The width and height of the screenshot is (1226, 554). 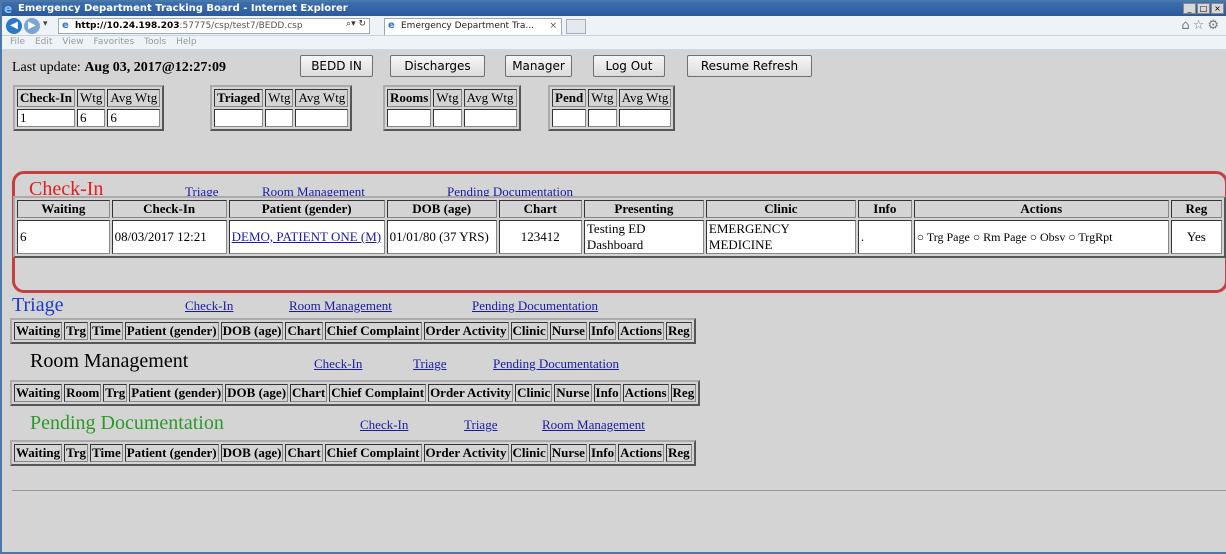 I want to click on column-header: Presenting, so click(x=643, y=209).